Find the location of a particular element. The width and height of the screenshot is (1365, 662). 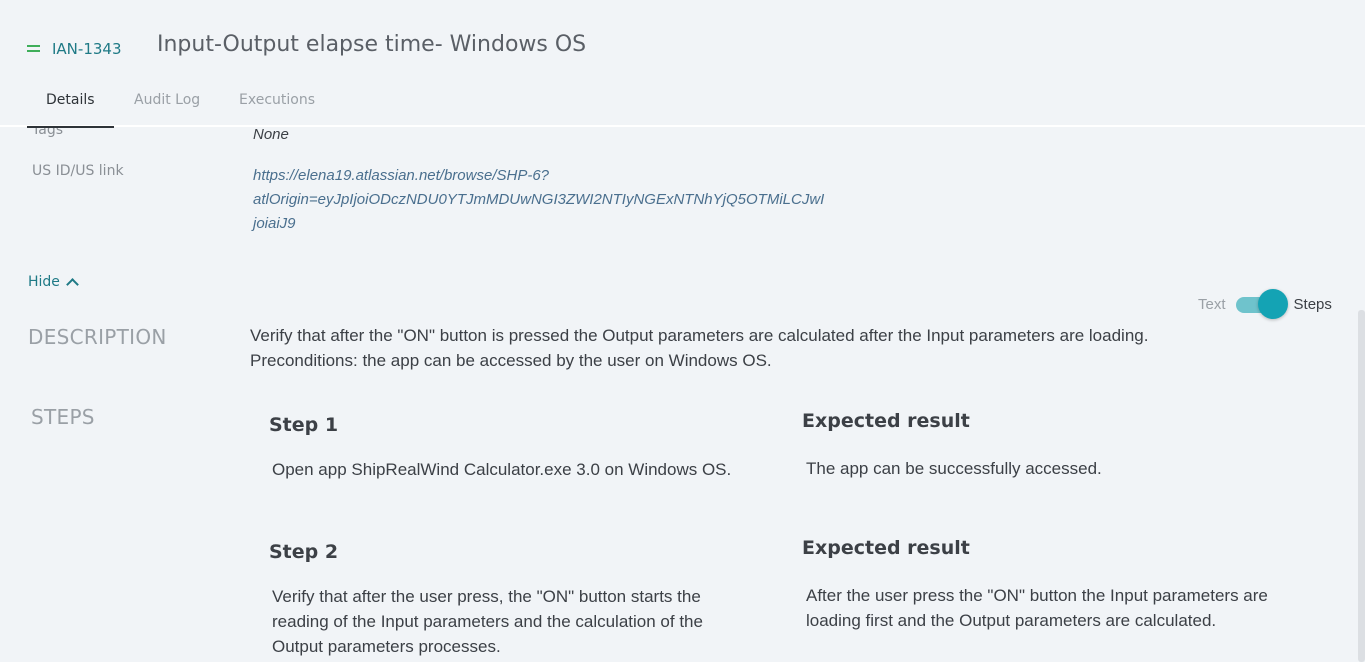

tab-audit-log: Audit Log is located at coordinates (167, 109).